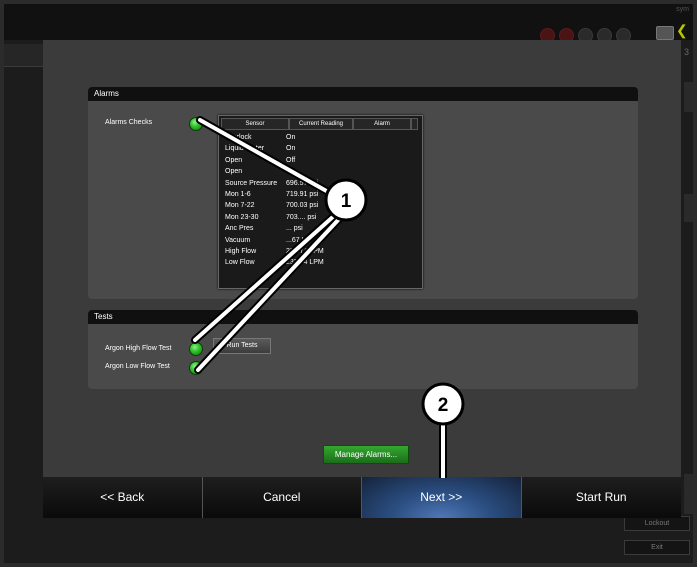  What do you see at coordinates (601, 497) in the screenshot?
I see `start-run-button: Start Run` at bounding box center [601, 497].